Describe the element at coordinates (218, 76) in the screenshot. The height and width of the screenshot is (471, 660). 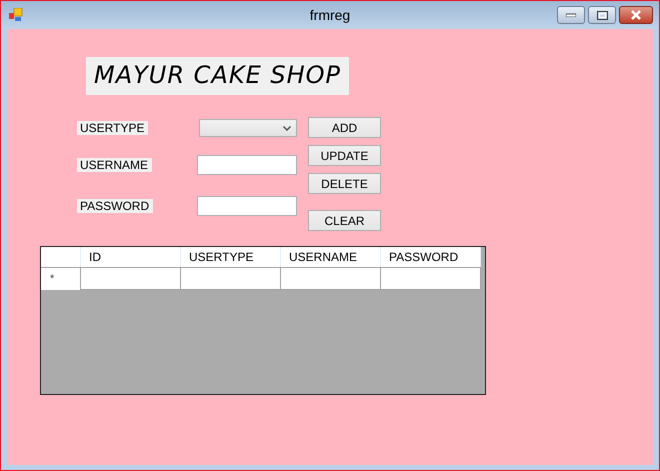
I see `shop-heading: MAYUR CAKE SHOP` at that location.